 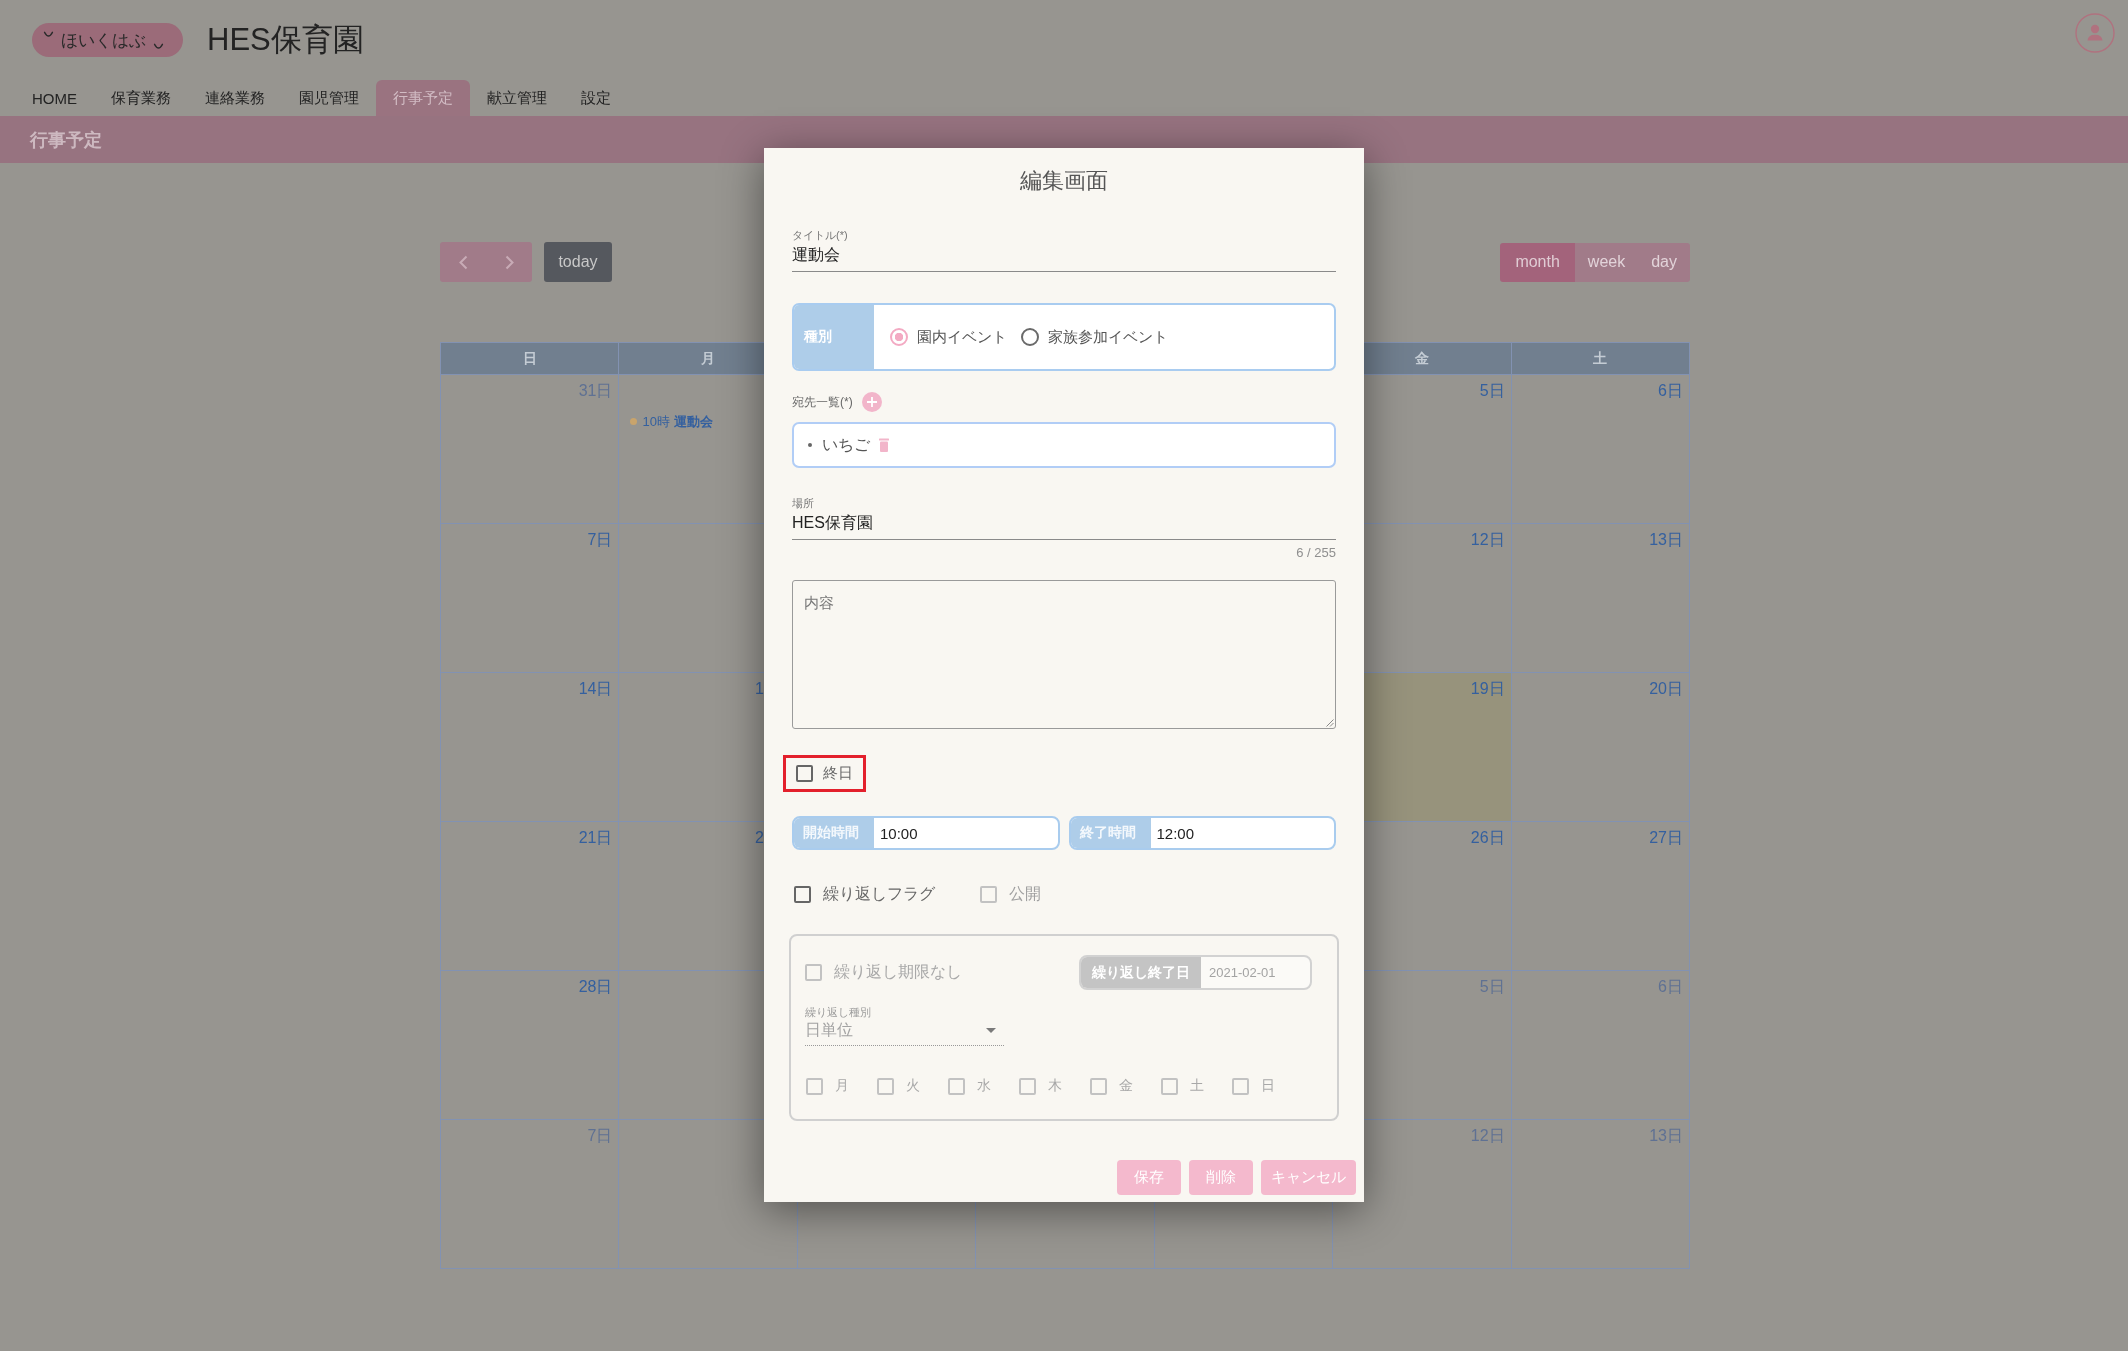 What do you see at coordinates (1025, 893) in the screenshot?
I see `checkbox-label: 公開` at bounding box center [1025, 893].